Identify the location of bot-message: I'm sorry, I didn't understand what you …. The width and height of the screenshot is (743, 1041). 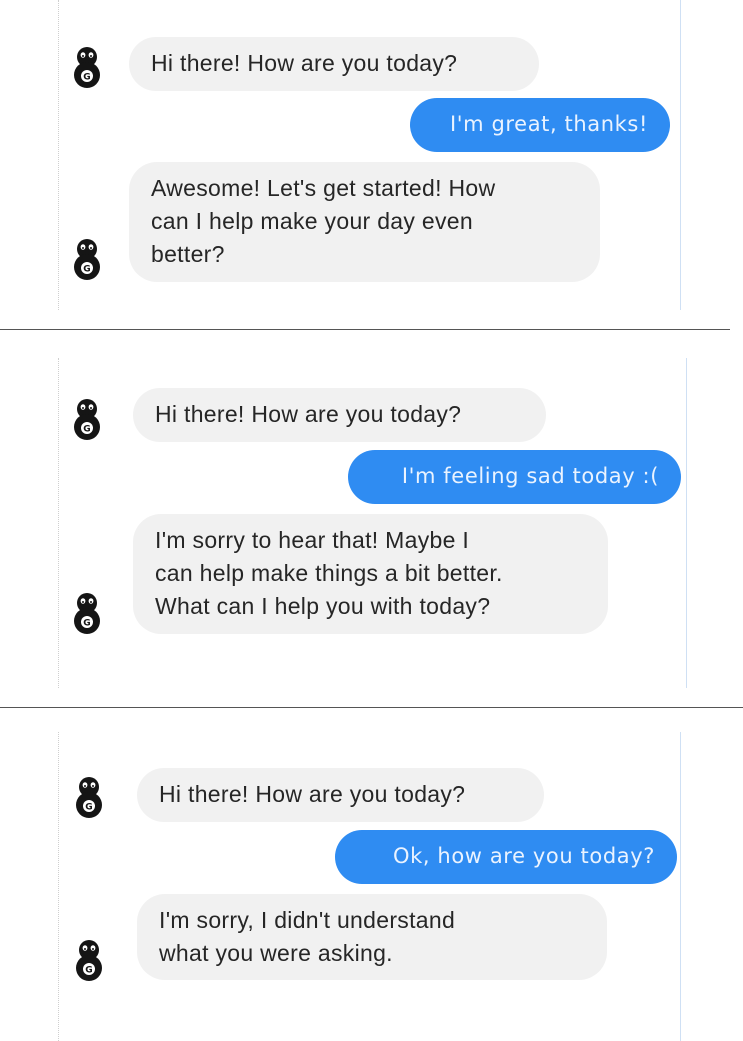
(372, 937).